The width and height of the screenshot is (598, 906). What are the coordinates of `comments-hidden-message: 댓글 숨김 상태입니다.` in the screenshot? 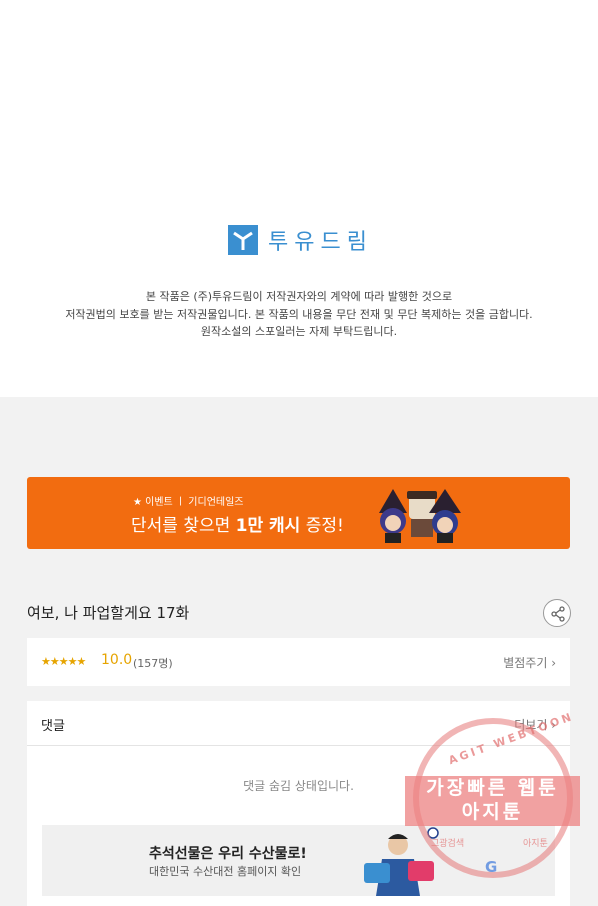 It's located at (298, 786).